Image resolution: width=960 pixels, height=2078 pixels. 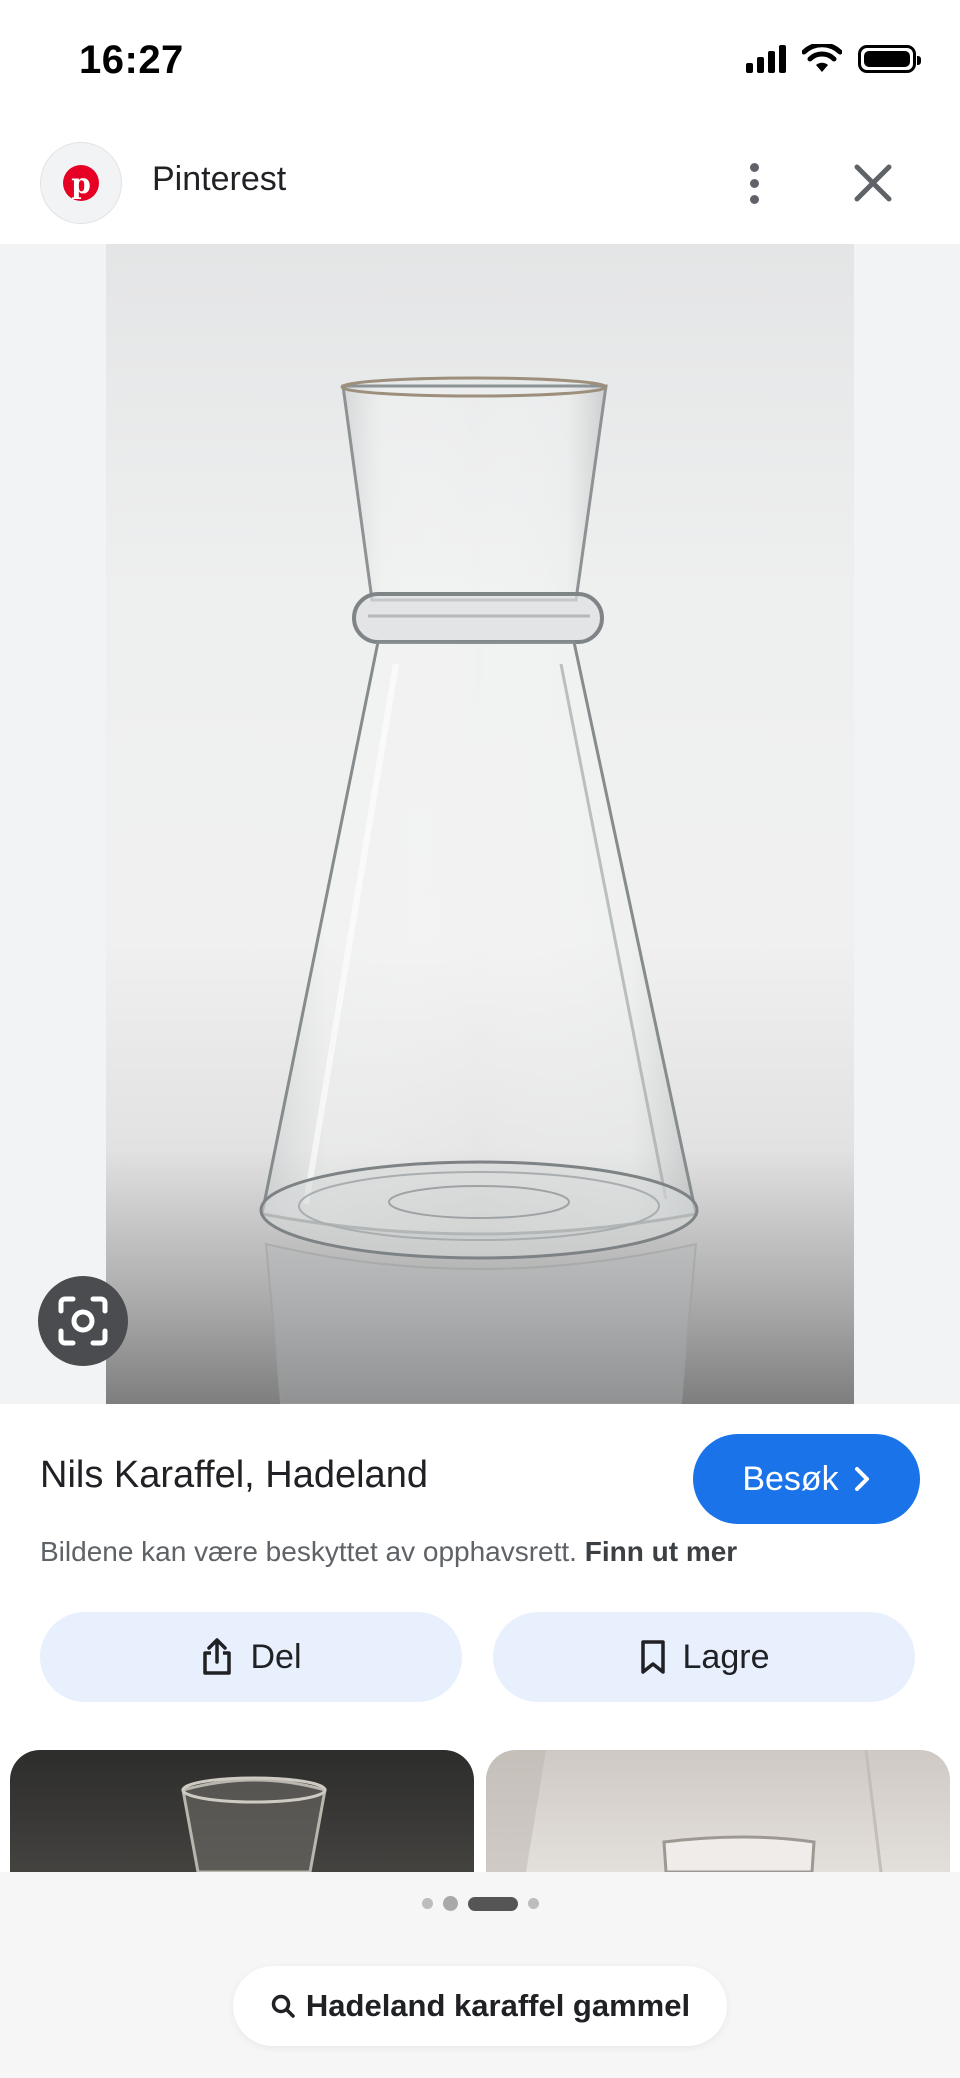 I want to click on pagination-dot-active, so click(x=492, y=1903).